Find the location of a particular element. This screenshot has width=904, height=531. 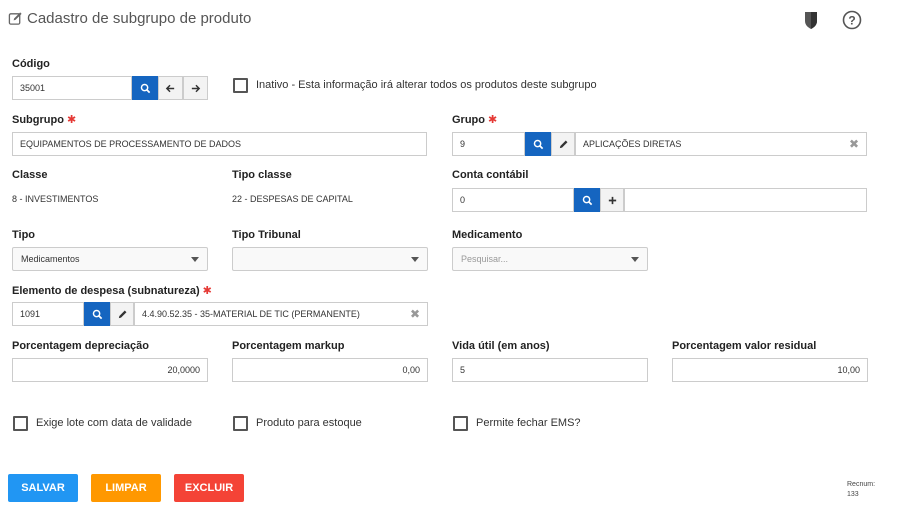

grupo-label-text: Grupo is located at coordinates (468, 120).